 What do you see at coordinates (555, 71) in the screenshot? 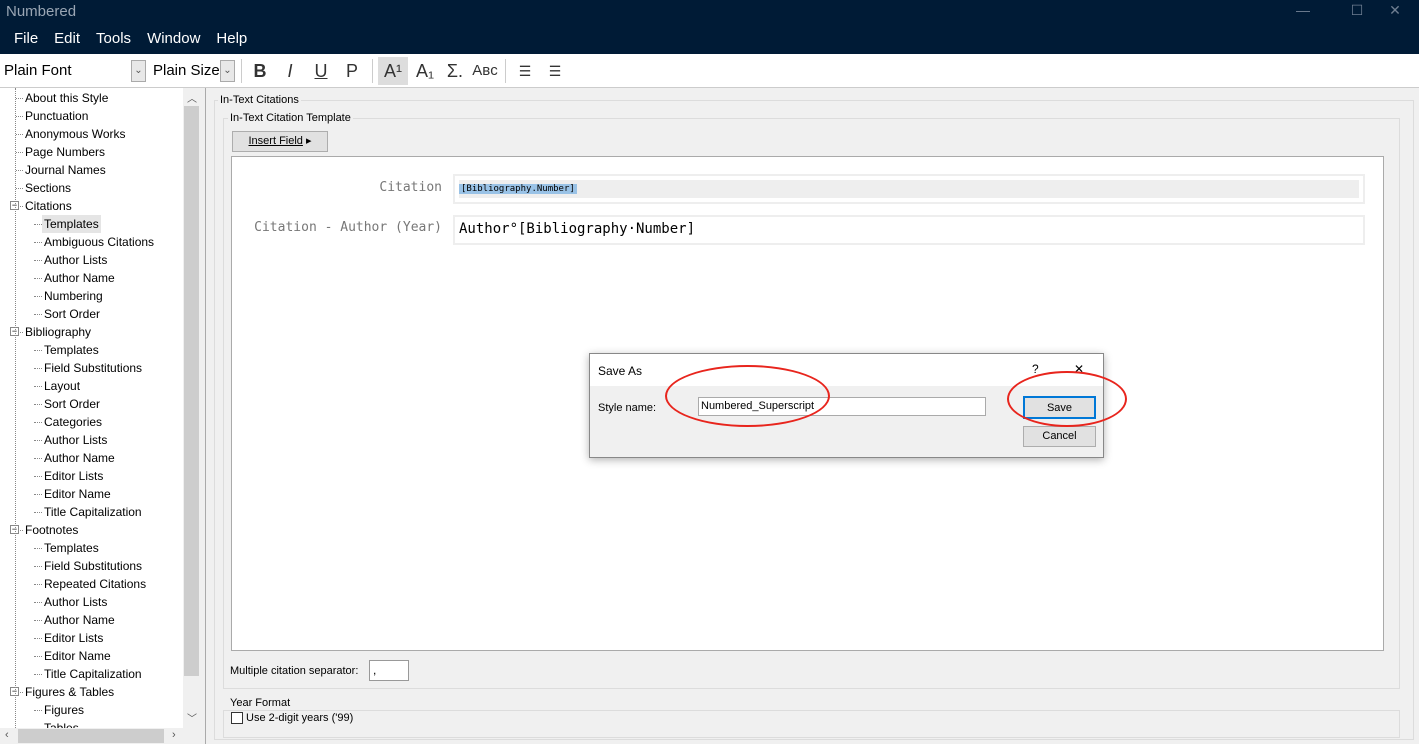
I see `align-center-icon: ☰` at bounding box center [555, 71].